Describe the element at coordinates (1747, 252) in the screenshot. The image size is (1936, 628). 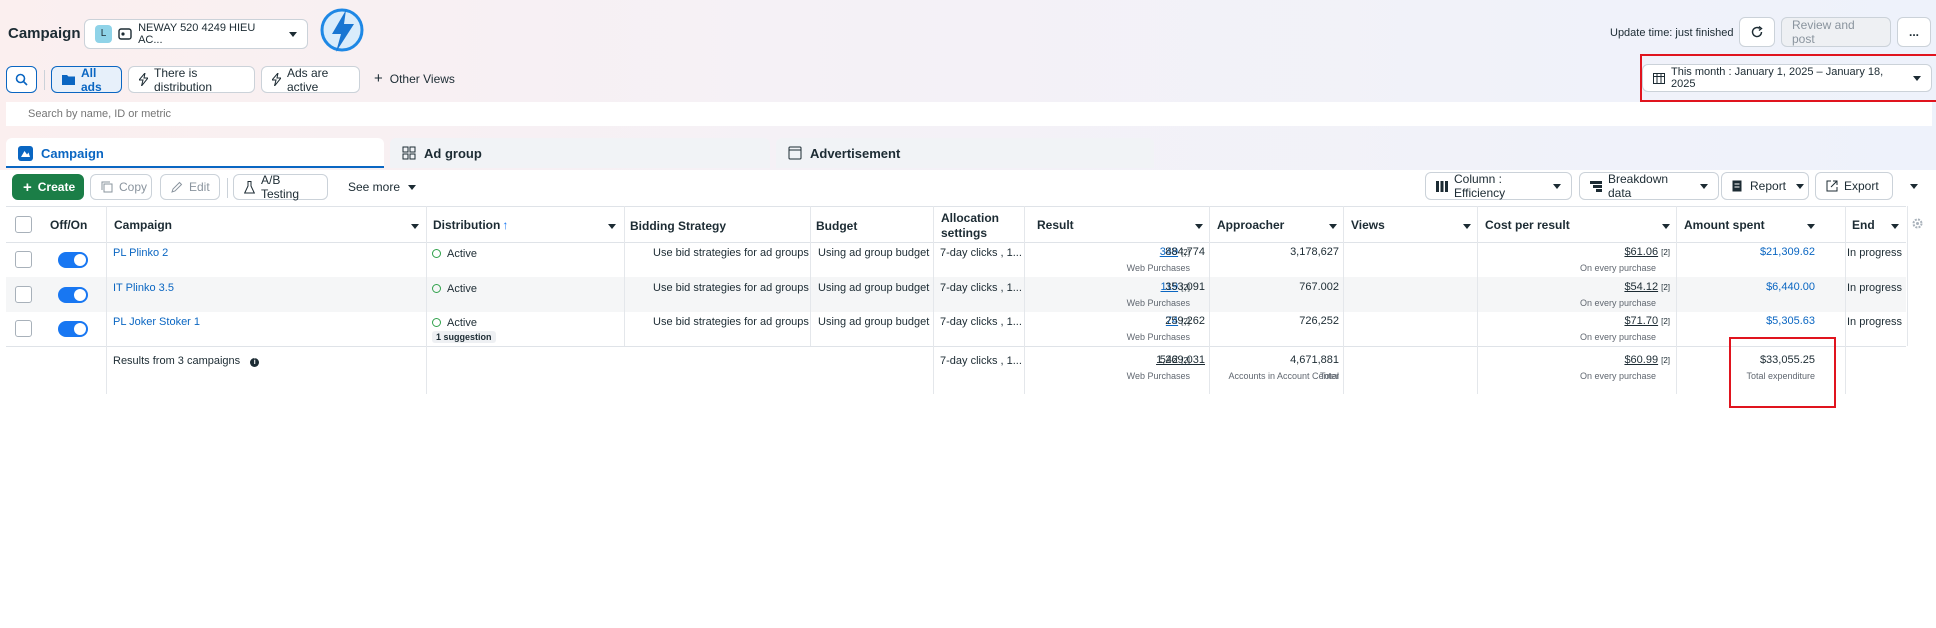
I see `amount-spent-value: $21,309.62` at that location.